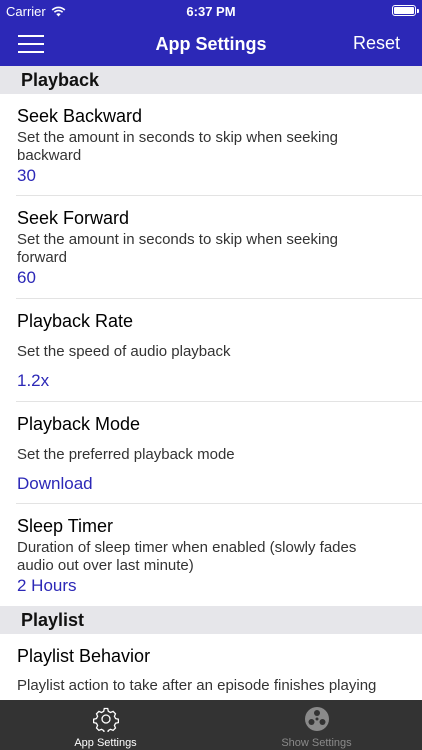 Image resolution: width=422 pixels, height=750 pixels. What do you see at coordinates (126, 454) in the screenshot?
I see `setting-description: Set the preferred playback mode` at bounding box center [126, 454].